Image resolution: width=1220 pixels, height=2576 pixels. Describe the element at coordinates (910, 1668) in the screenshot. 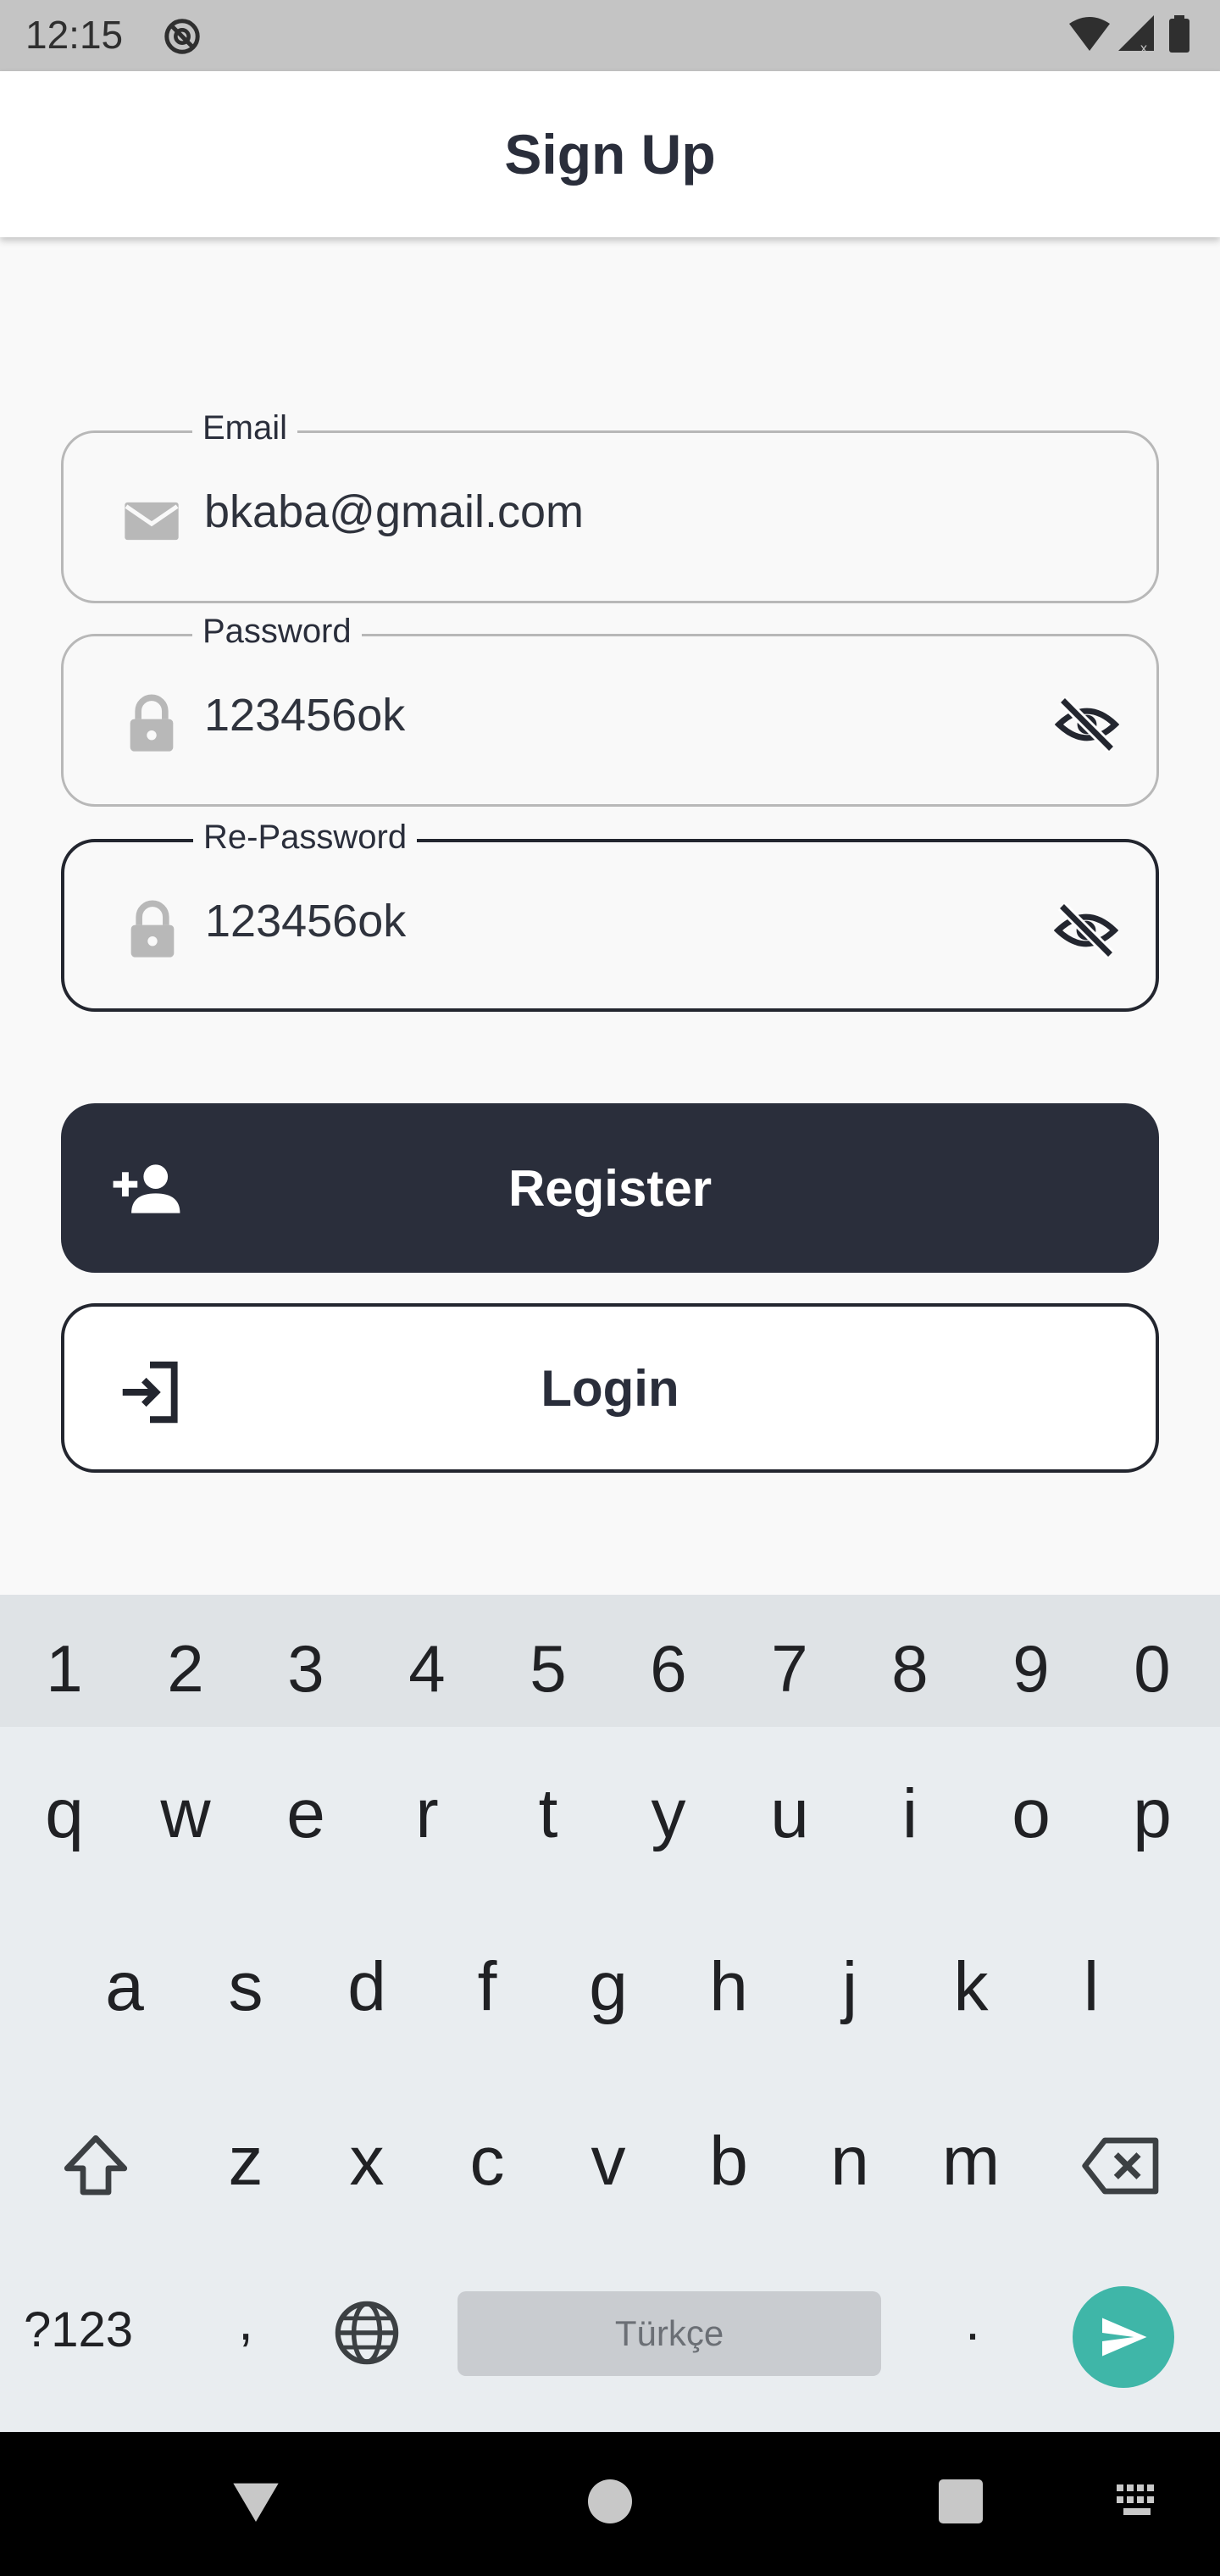

I see `key-8: 8` at that location.